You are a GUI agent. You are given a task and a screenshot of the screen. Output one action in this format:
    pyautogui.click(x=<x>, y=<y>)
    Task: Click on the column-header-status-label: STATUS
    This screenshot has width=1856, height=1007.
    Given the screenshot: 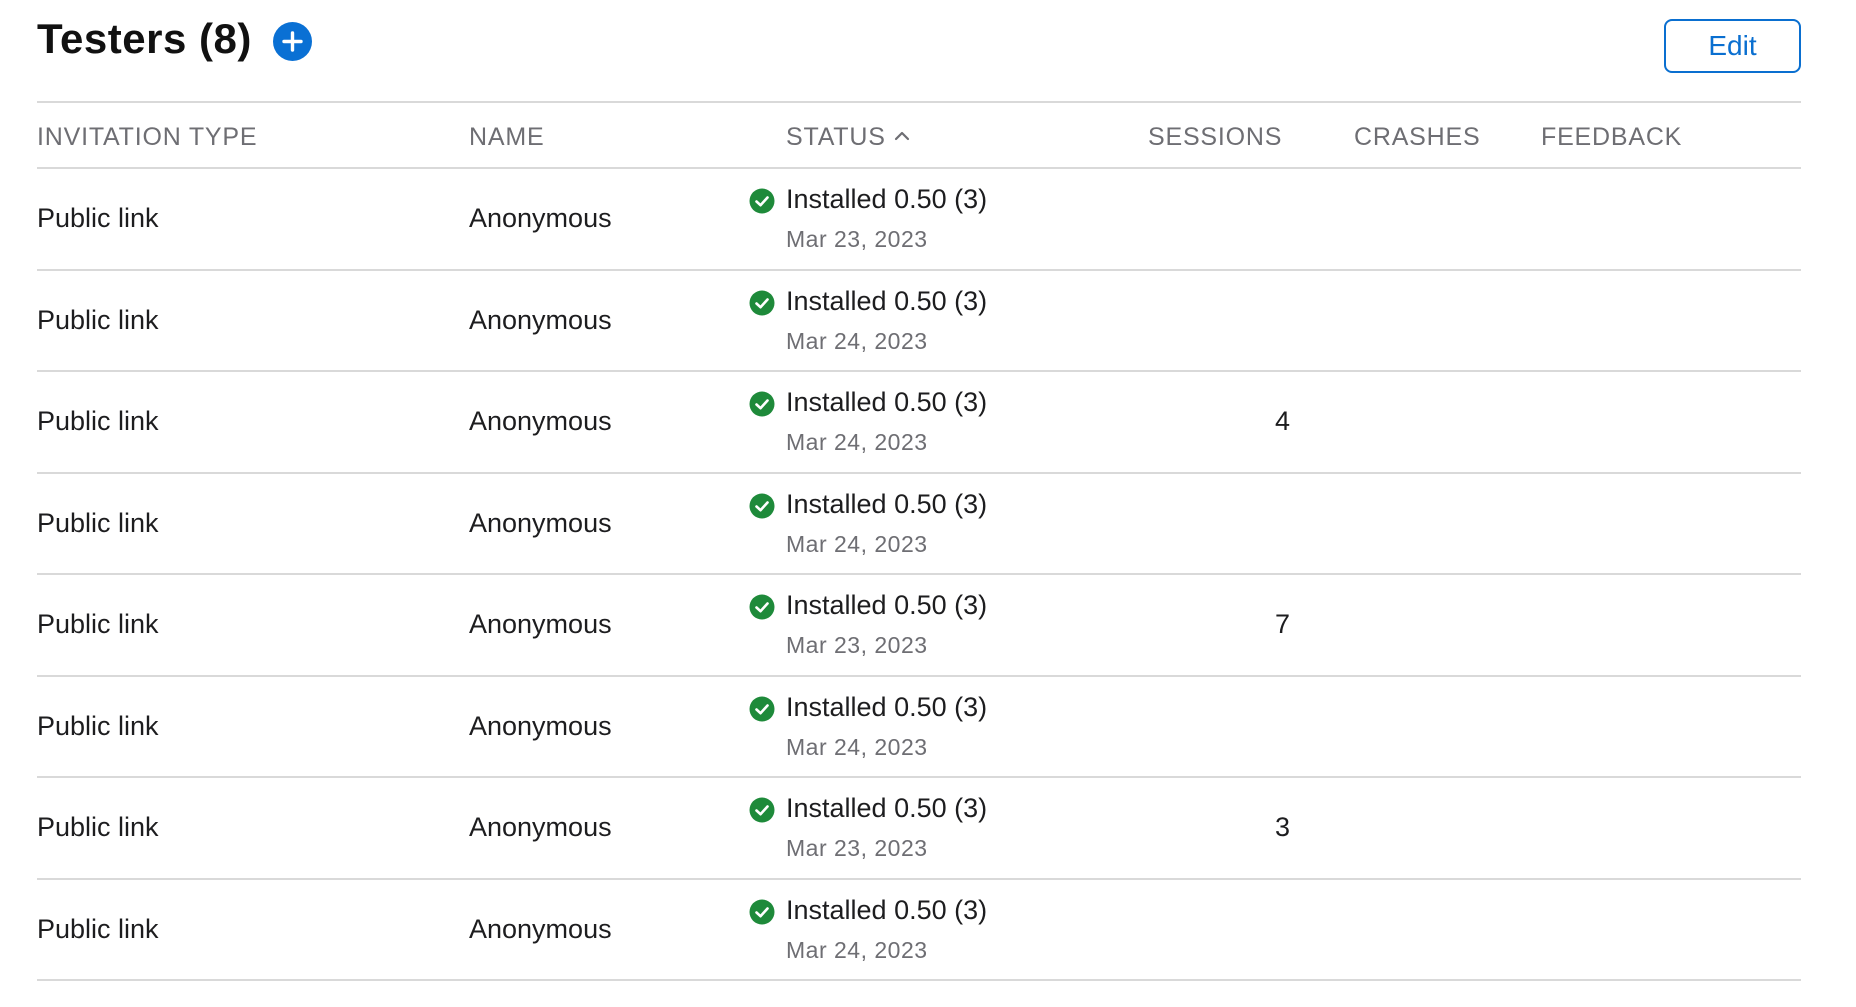 What is the action you would take?
    pyautogui.click(x=836, y=137)
    